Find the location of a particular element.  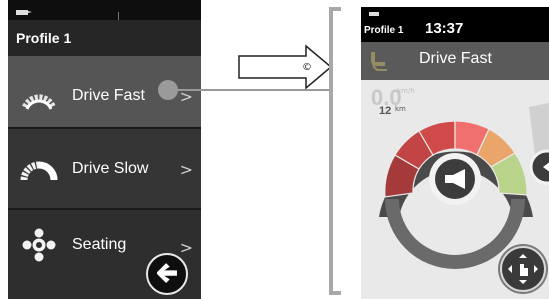

touch-gesture-icon is located at coordinates (523, 269).